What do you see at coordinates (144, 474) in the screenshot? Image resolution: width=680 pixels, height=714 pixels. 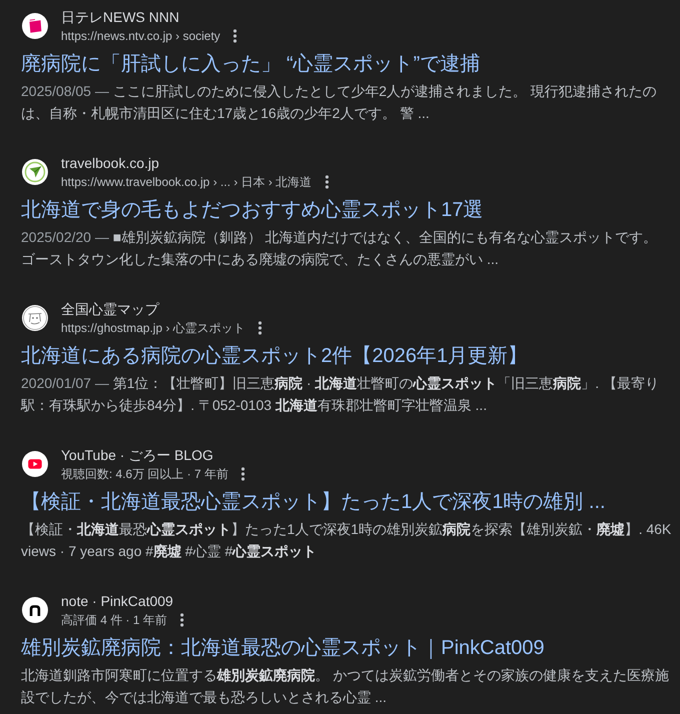 I see `video-meta-text: 視聴回数: 4.6万 回以上 · 7 年前` at bounding box center [144, 474].